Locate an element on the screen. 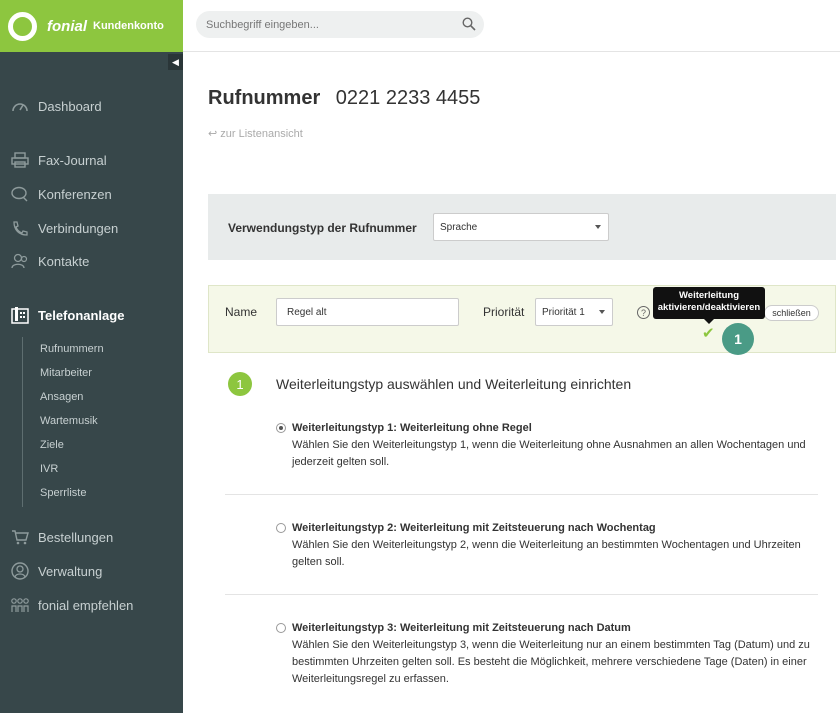  sidebar-item-fonial-empfehlen: fonial empfehlen is located at coordinates (71, 605).